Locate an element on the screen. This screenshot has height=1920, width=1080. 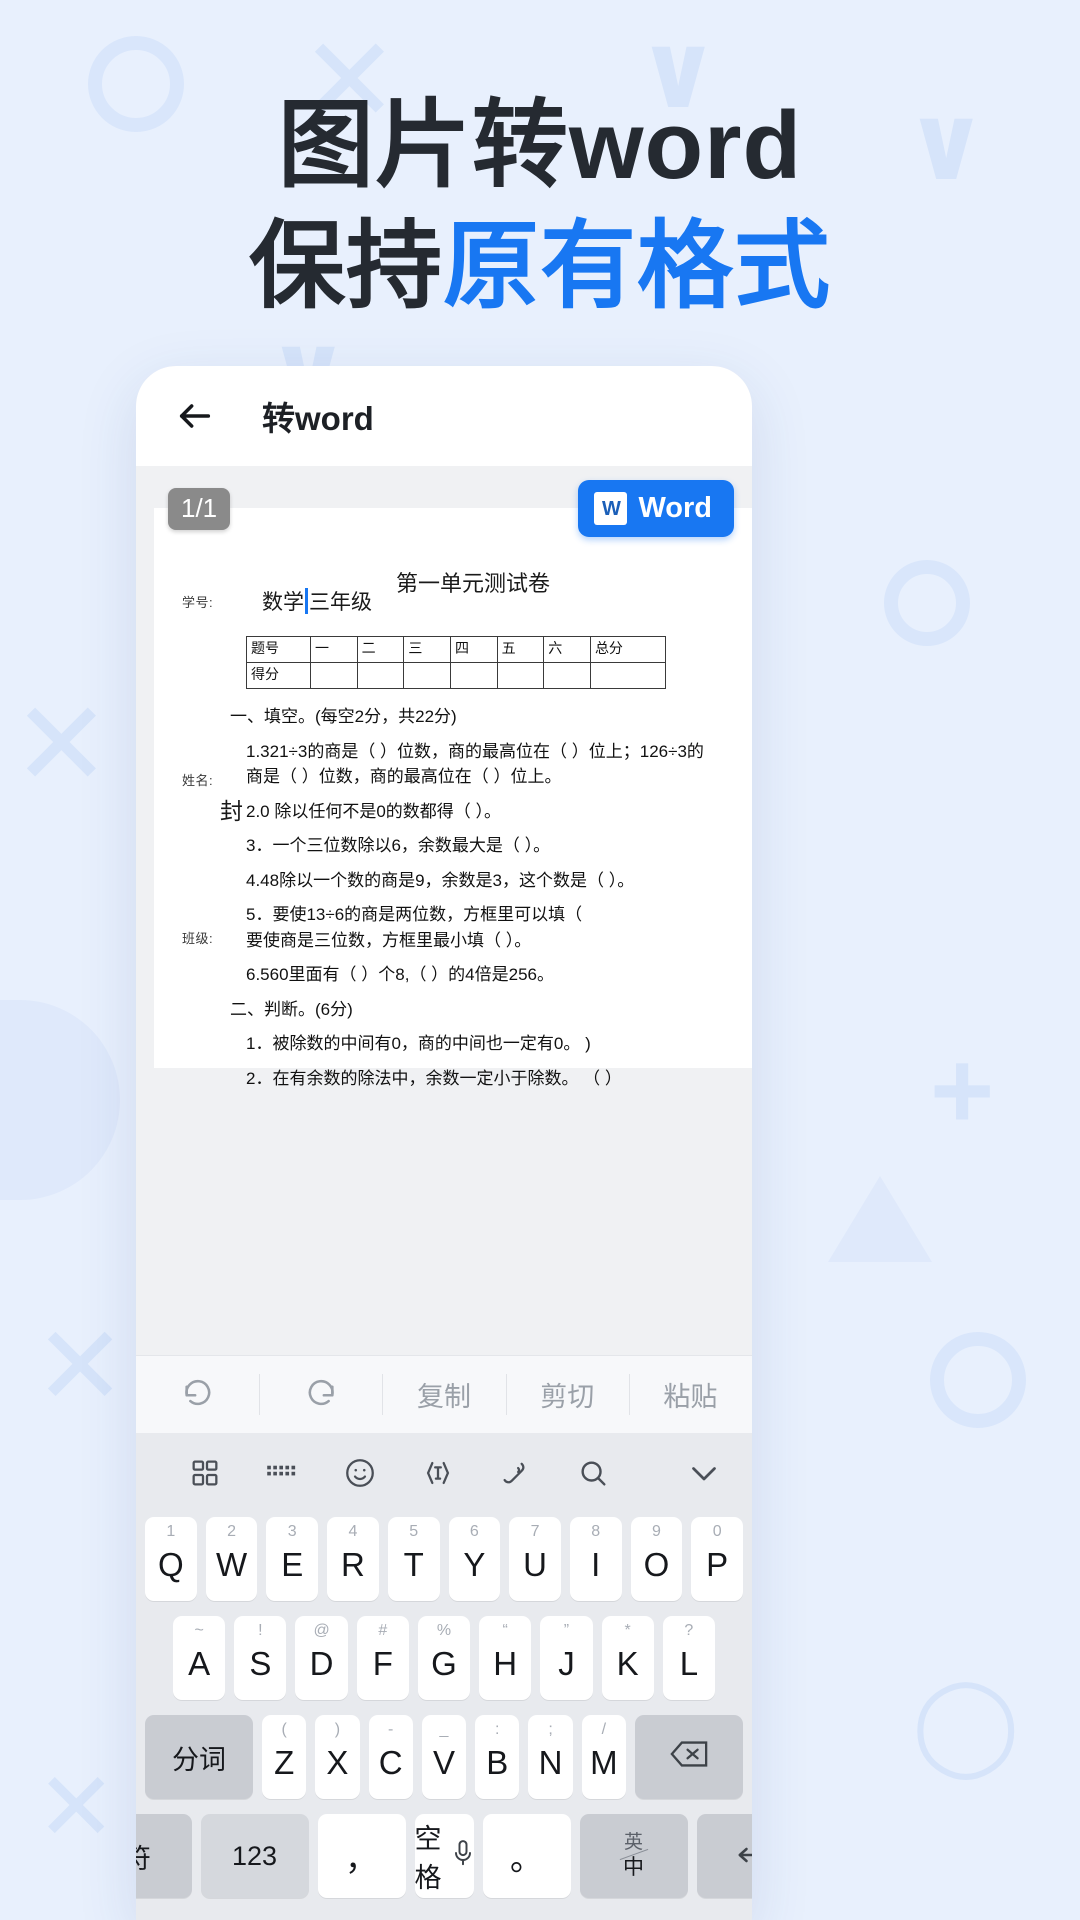
table-cell: 三 is located at coordinates (427, 649).